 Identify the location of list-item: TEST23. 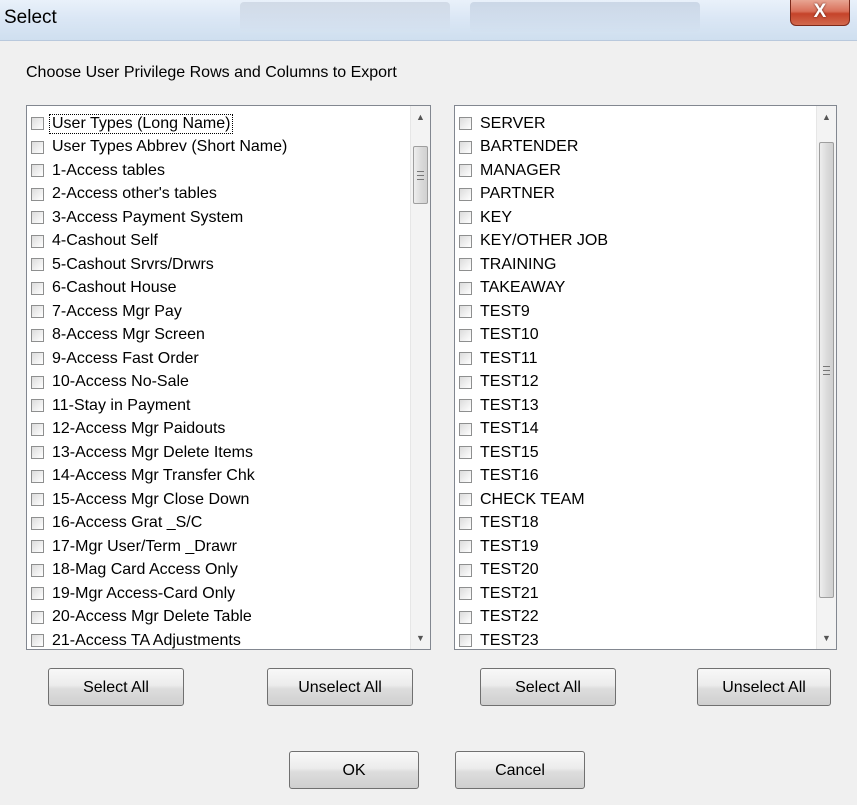
(636, 639).